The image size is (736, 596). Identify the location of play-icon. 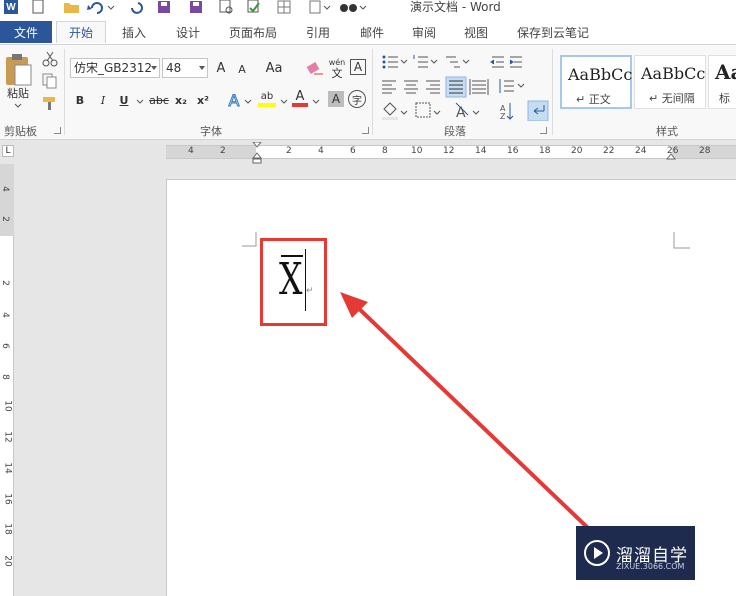
(597, 553).